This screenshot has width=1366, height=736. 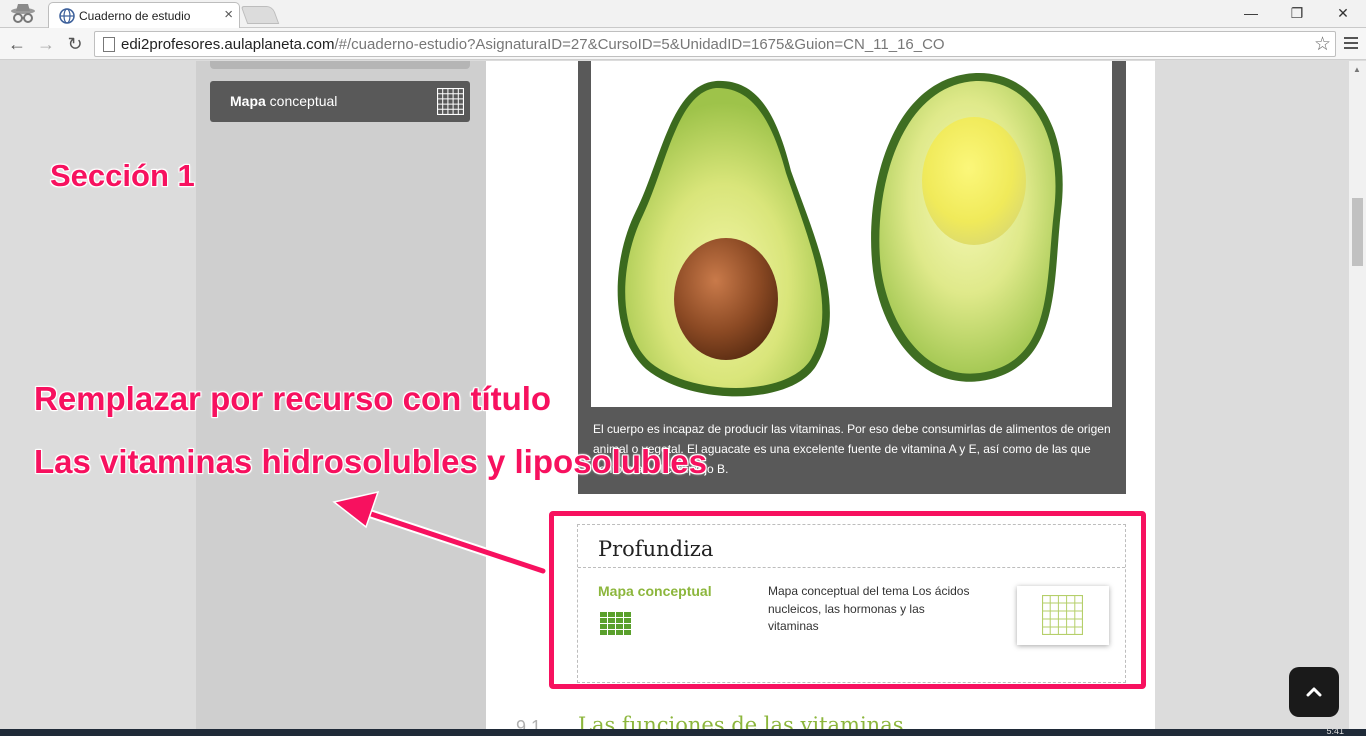 I want to click on scroll-to-top-button, so click(x=1314, y=692).